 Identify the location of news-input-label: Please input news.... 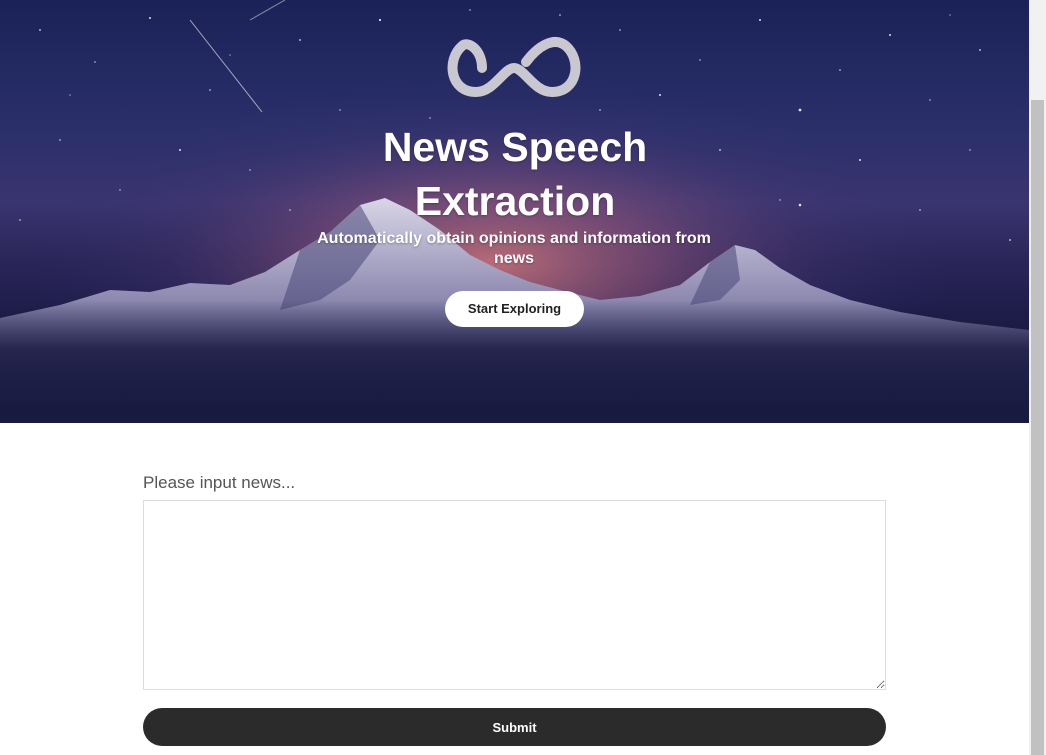
(219, 482).